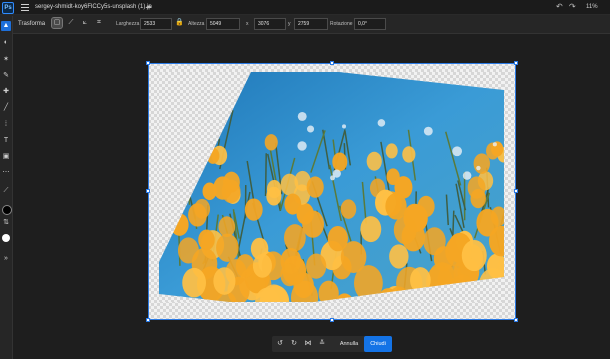  Describe the element at coordinates (322, 344) in the screenshot. I see `flip-vertical-icon: ≚` at that location.